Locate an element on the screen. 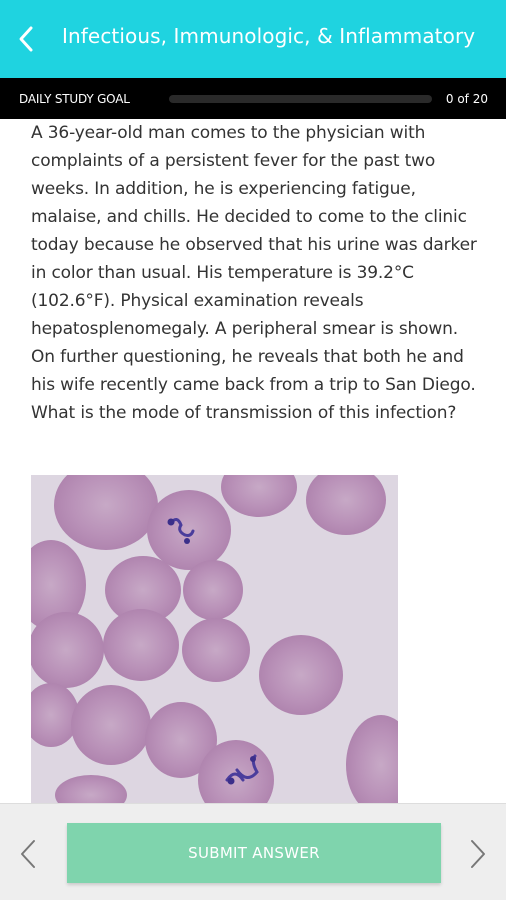 This screenshot has width=506, height=900. previous-question-button is located at coordinates (28, 854).